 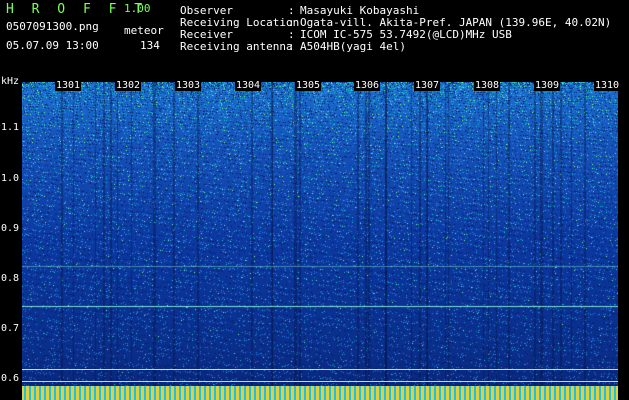 I want to click on y-tick-label: 0.7, so click(x=10, y=328).